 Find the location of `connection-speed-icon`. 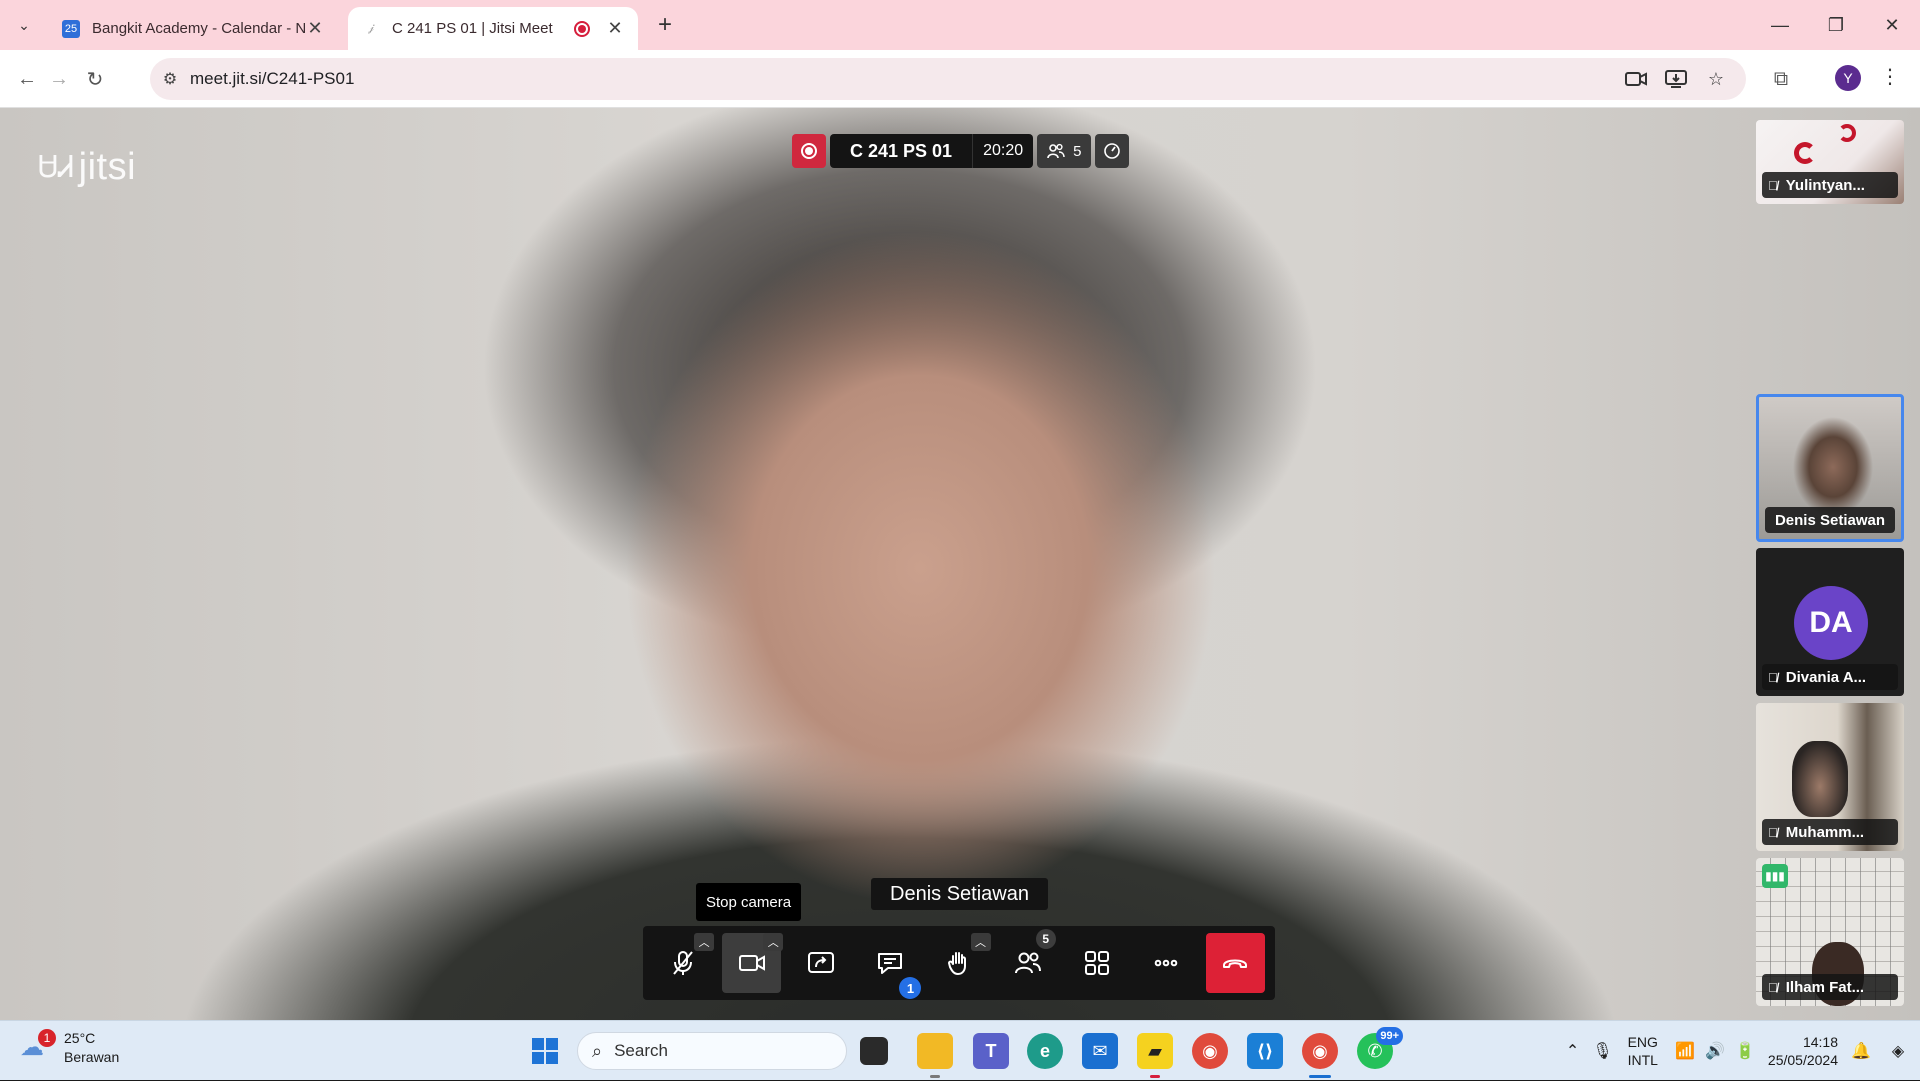

connection-speed-icon is located at coordinates (1112, 151).